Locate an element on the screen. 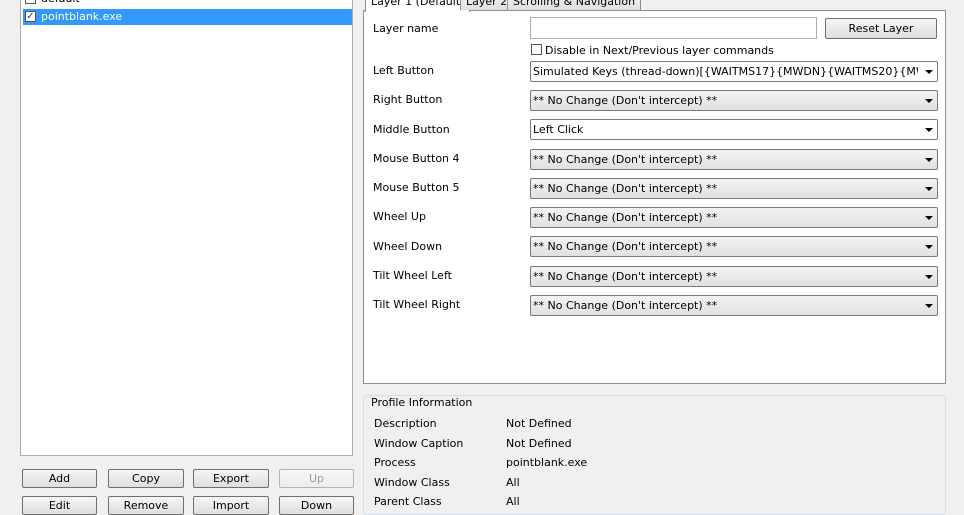 This screenshot has width=964, height=515. layer-name-input is located at coordinates (673, 28).